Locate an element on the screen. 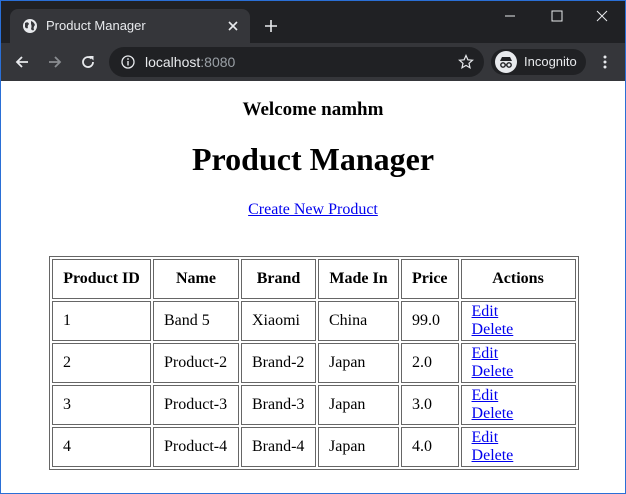  incognito-icon is located at coordinates (506, 62).